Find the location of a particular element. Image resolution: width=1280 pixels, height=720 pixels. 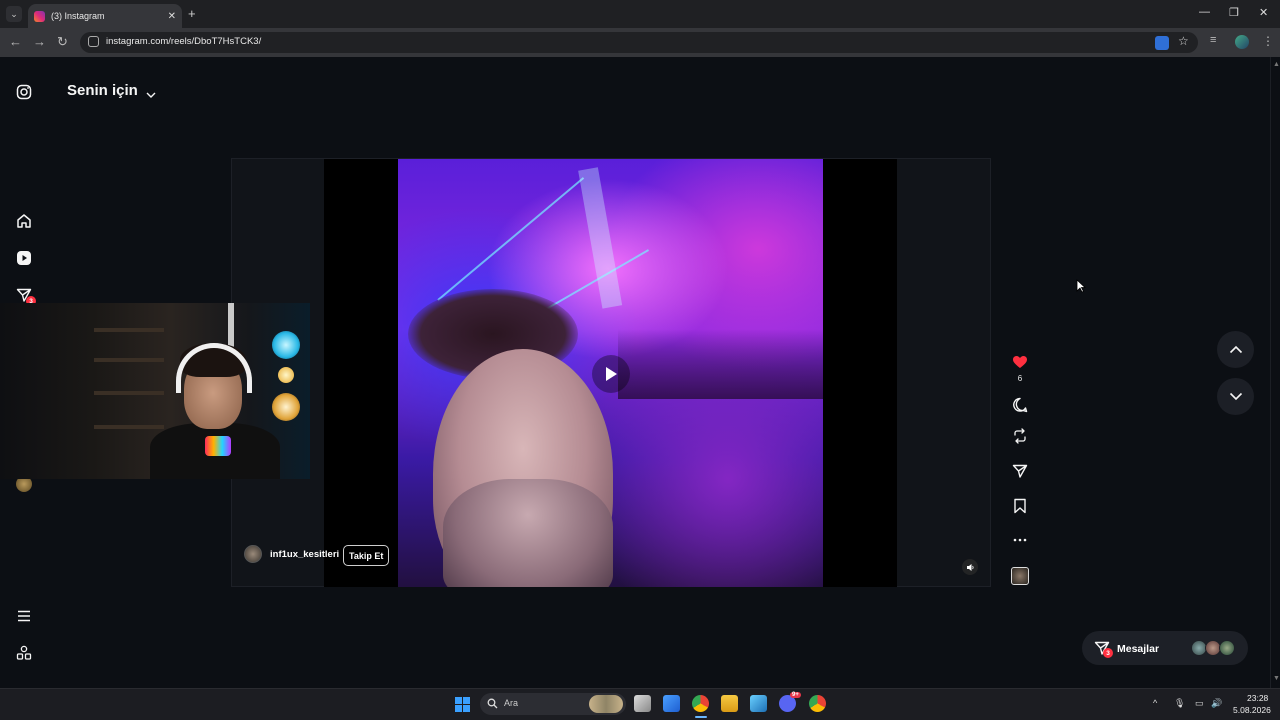

chrome-profile-icon is located at coordinates (817, 703).